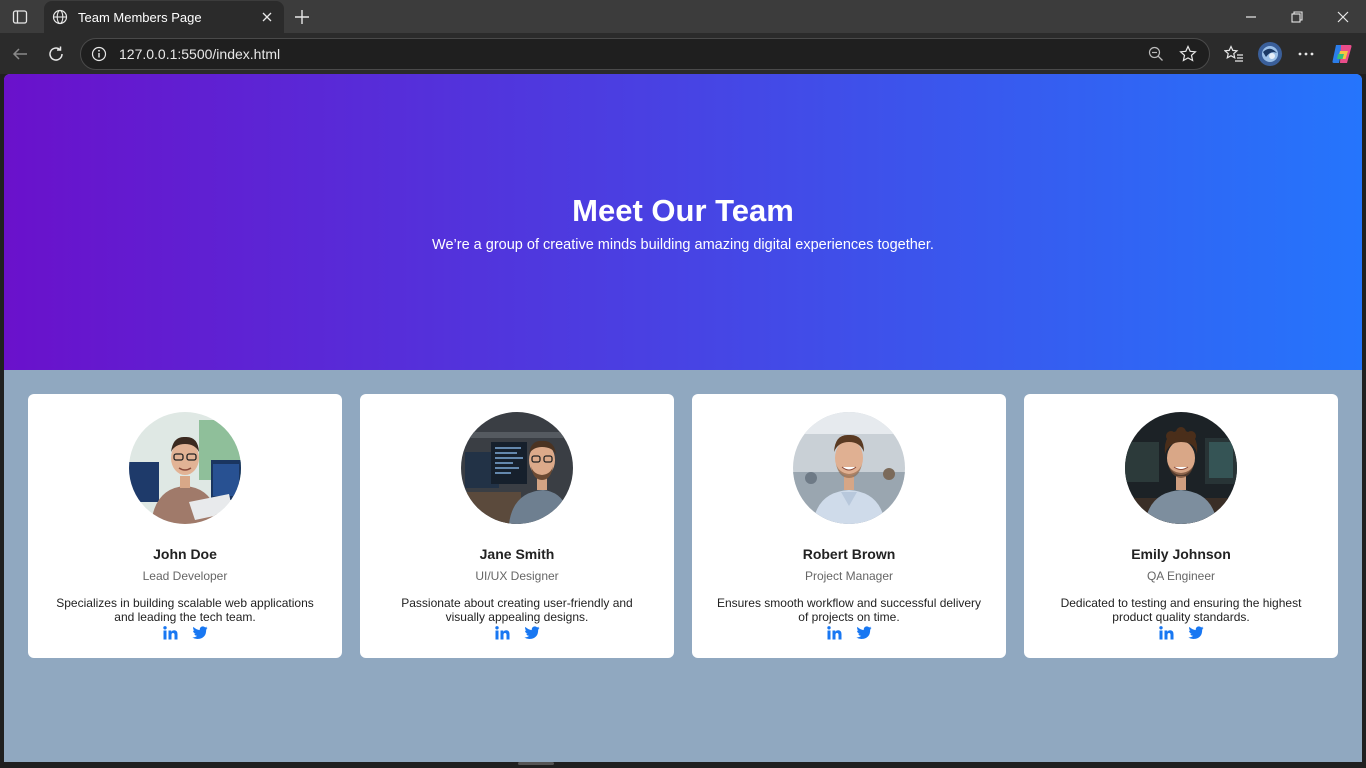  I want to click on profile-icon, so click(1270, 54).